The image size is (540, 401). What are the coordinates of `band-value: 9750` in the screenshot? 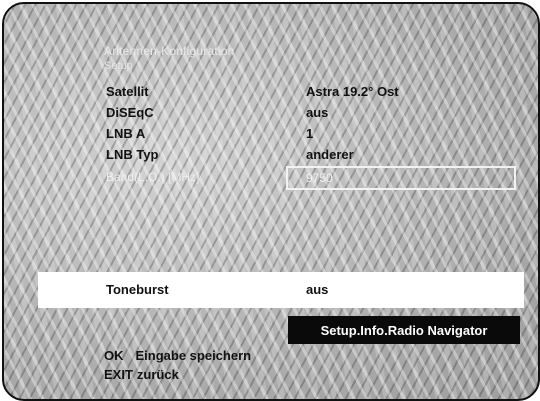 It's located at (319, 178).